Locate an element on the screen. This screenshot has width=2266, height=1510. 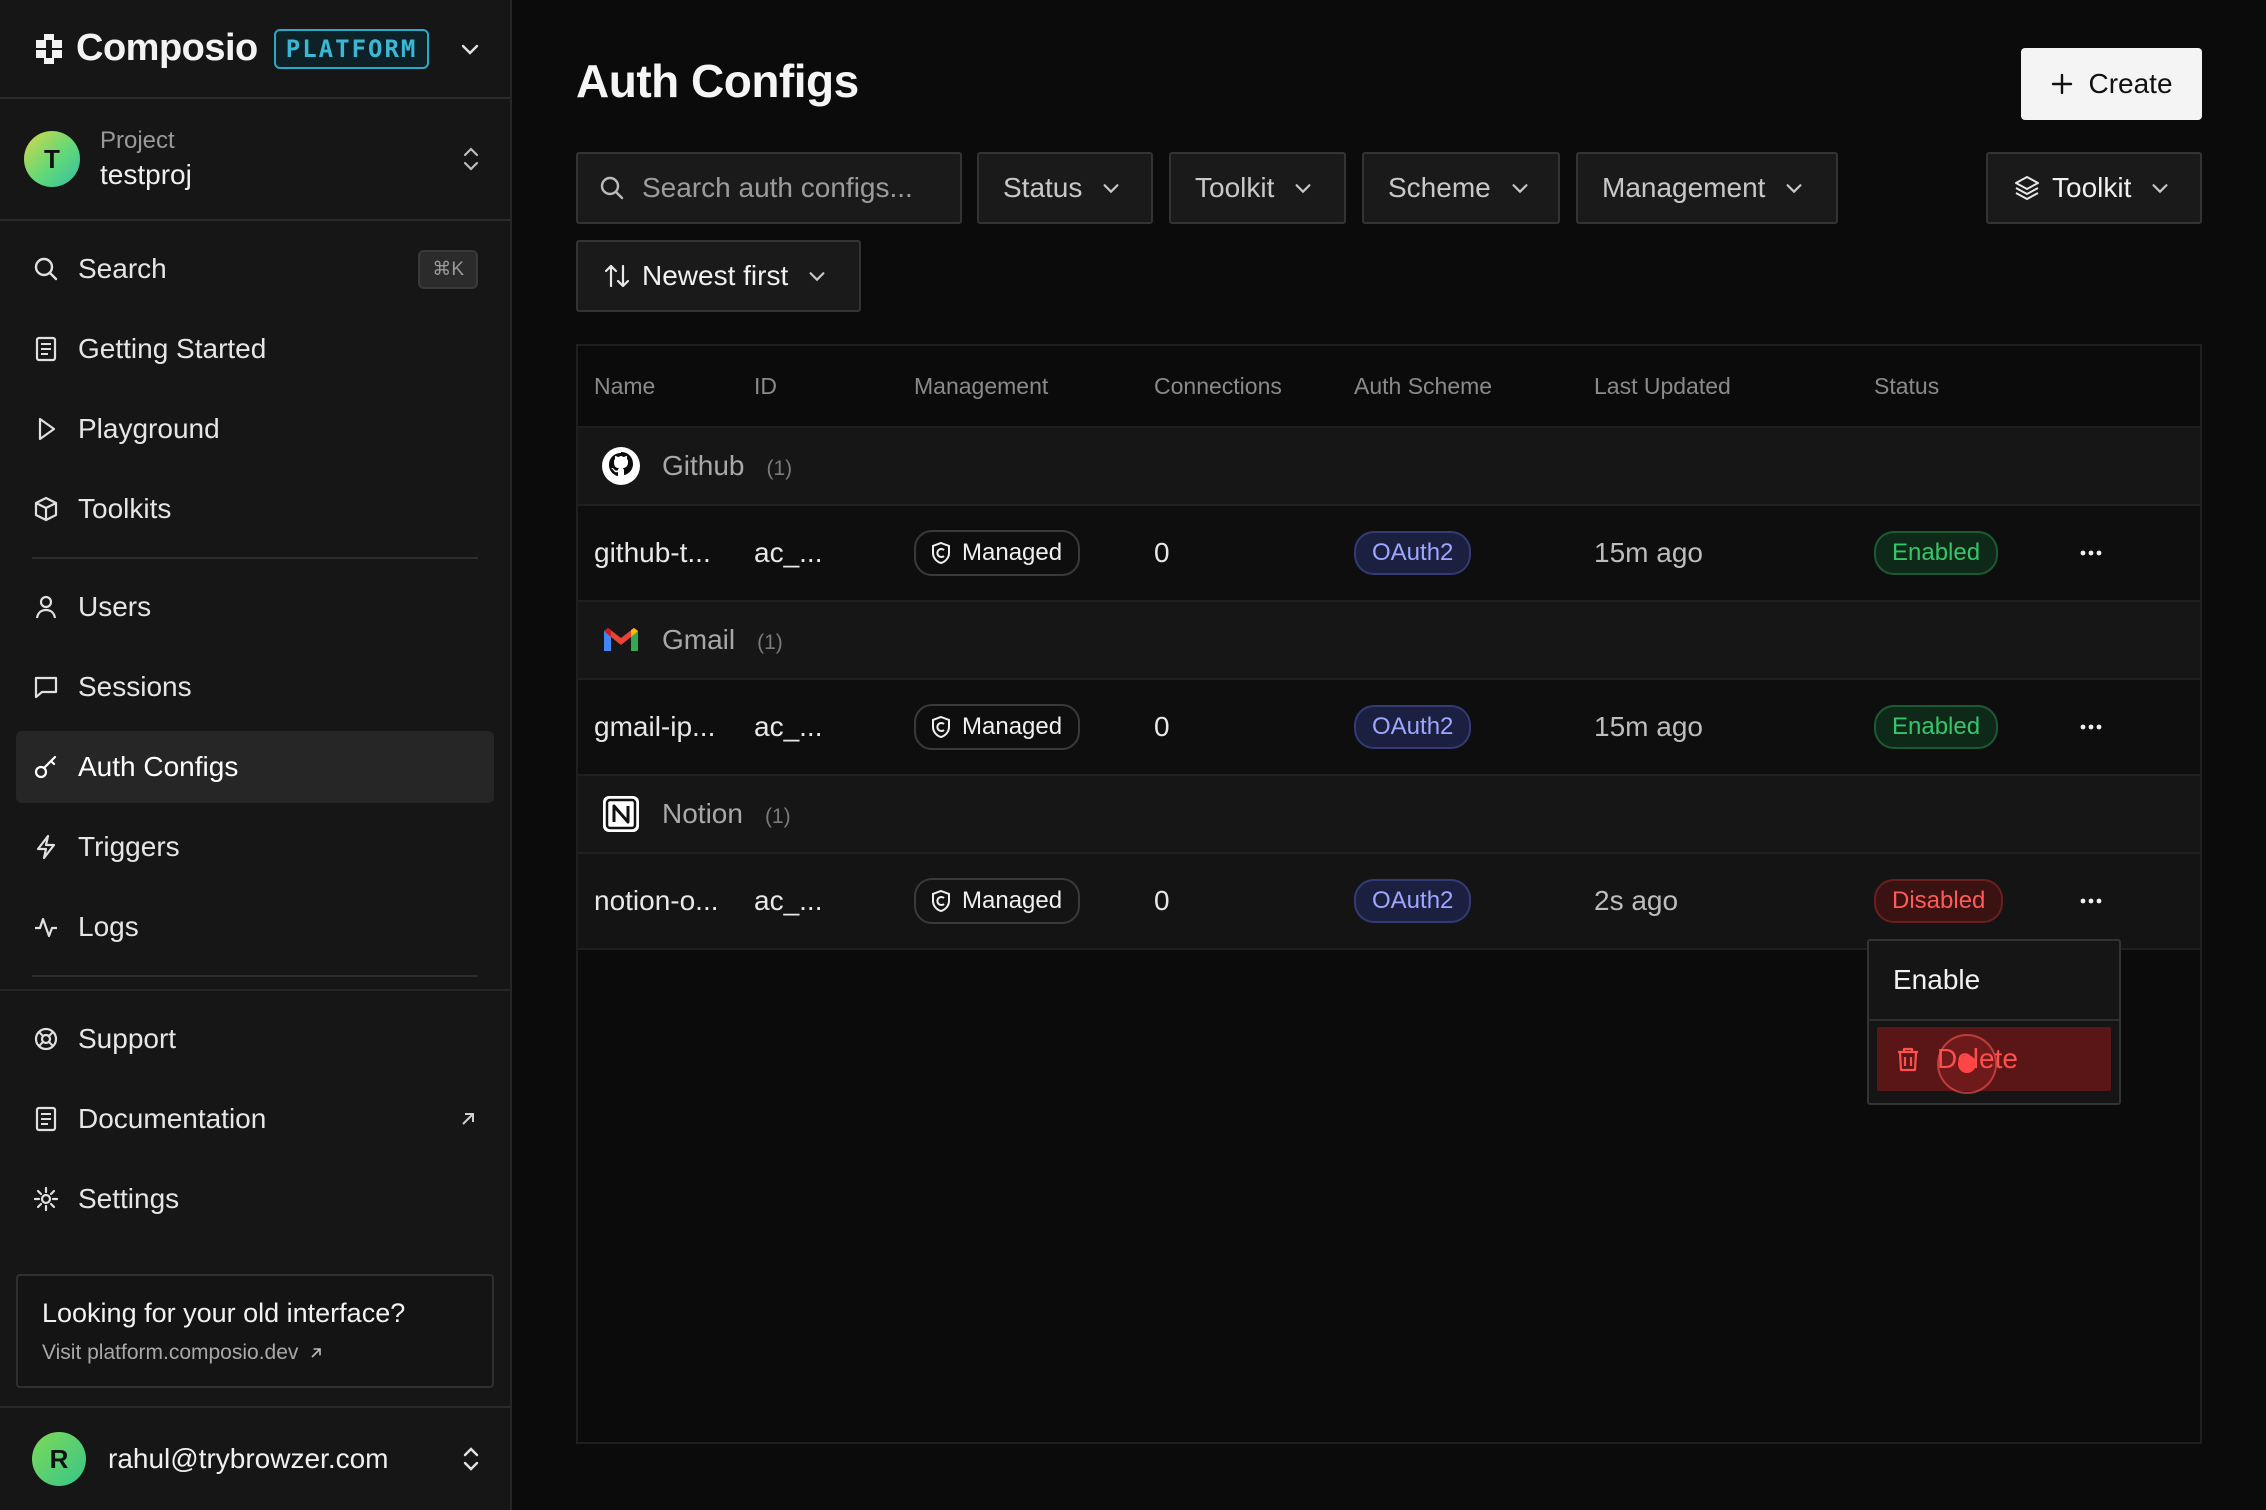
sidebar-item-label: Auth Configs is located at coordinates (158, 766).